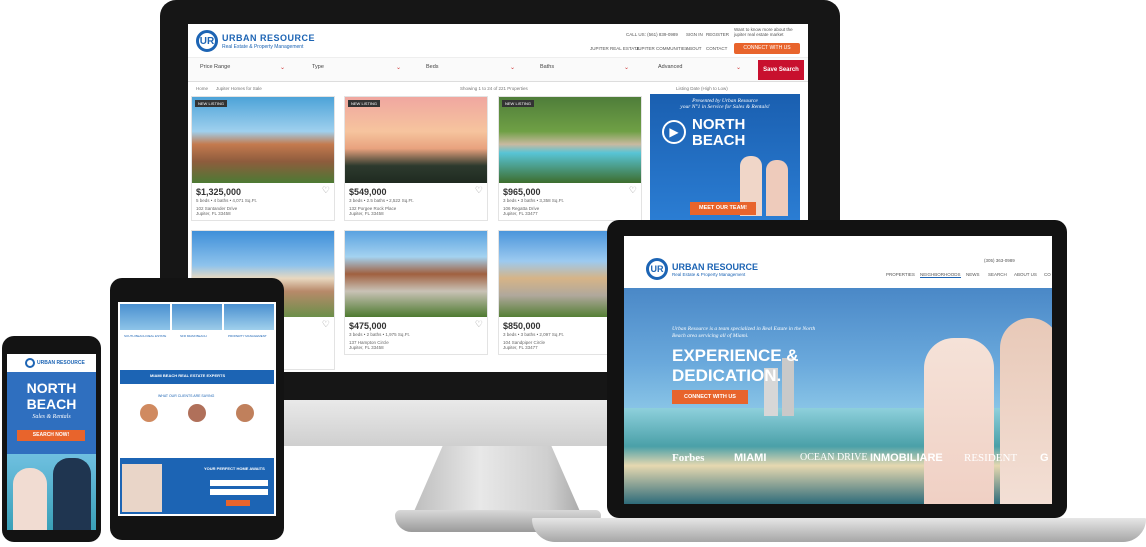  Describe the element at coordinates (51, 417) in the screenshot. I see `phone-subtitle: Sales & Rentals` at that location.